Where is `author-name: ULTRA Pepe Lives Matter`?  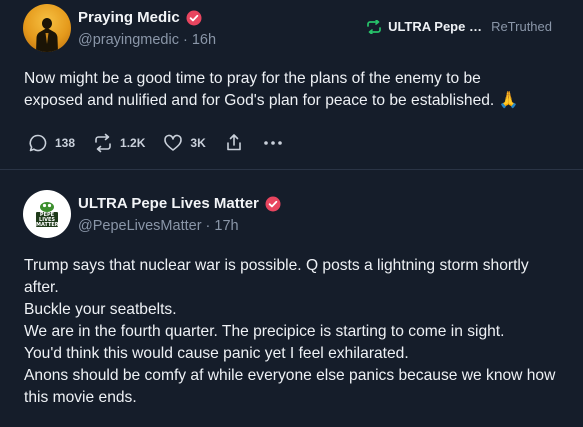
author-name: ULTRA Pepe Lives Matter is located at coordinates (168, 203).